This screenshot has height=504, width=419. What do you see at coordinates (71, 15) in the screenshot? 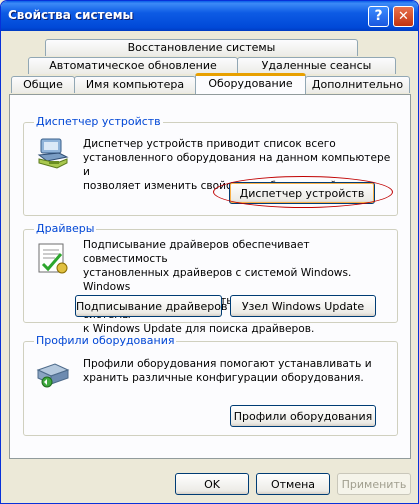
I see `window-title: Свойства системы` at bounding box center [71, 15].